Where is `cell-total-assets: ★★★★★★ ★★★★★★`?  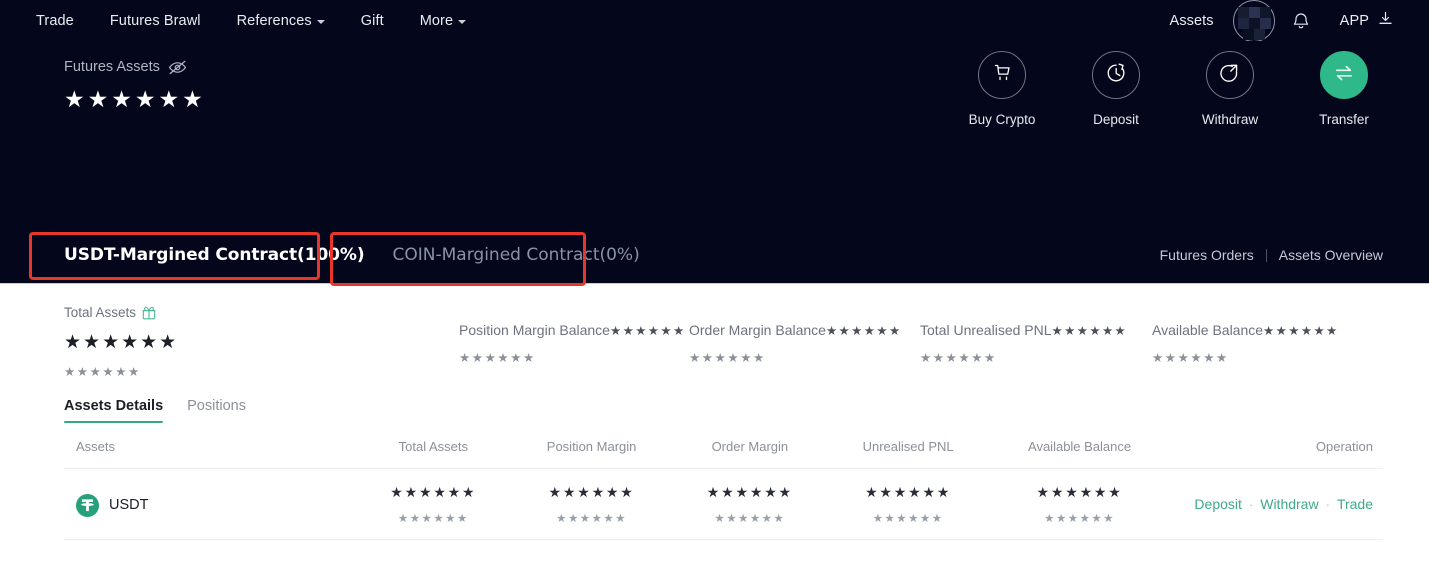
cell-total-assets: ★★★★★★ ★★★★★★ is located at coordinates (433, 504).